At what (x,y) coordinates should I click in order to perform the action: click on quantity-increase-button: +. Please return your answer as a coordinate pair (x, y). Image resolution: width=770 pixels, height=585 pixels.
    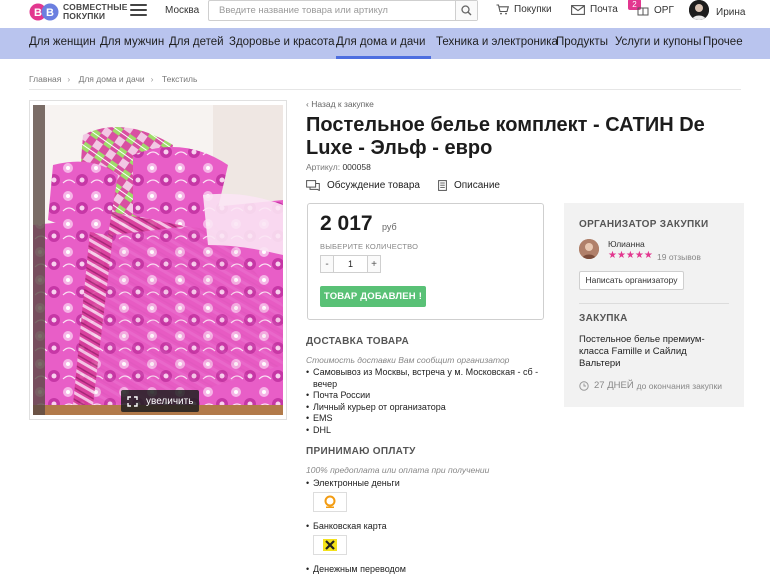
    Looking at the image, I should click on (373, 264).